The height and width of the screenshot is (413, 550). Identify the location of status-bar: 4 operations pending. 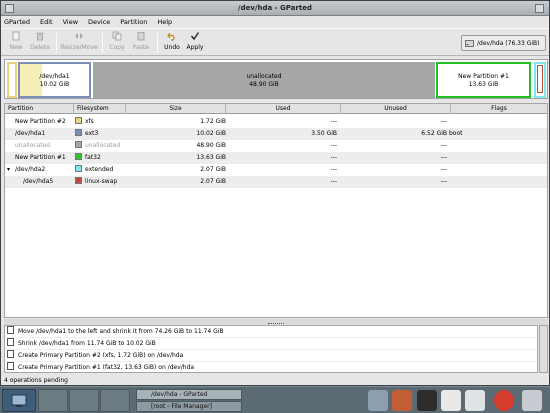
(36, 380).